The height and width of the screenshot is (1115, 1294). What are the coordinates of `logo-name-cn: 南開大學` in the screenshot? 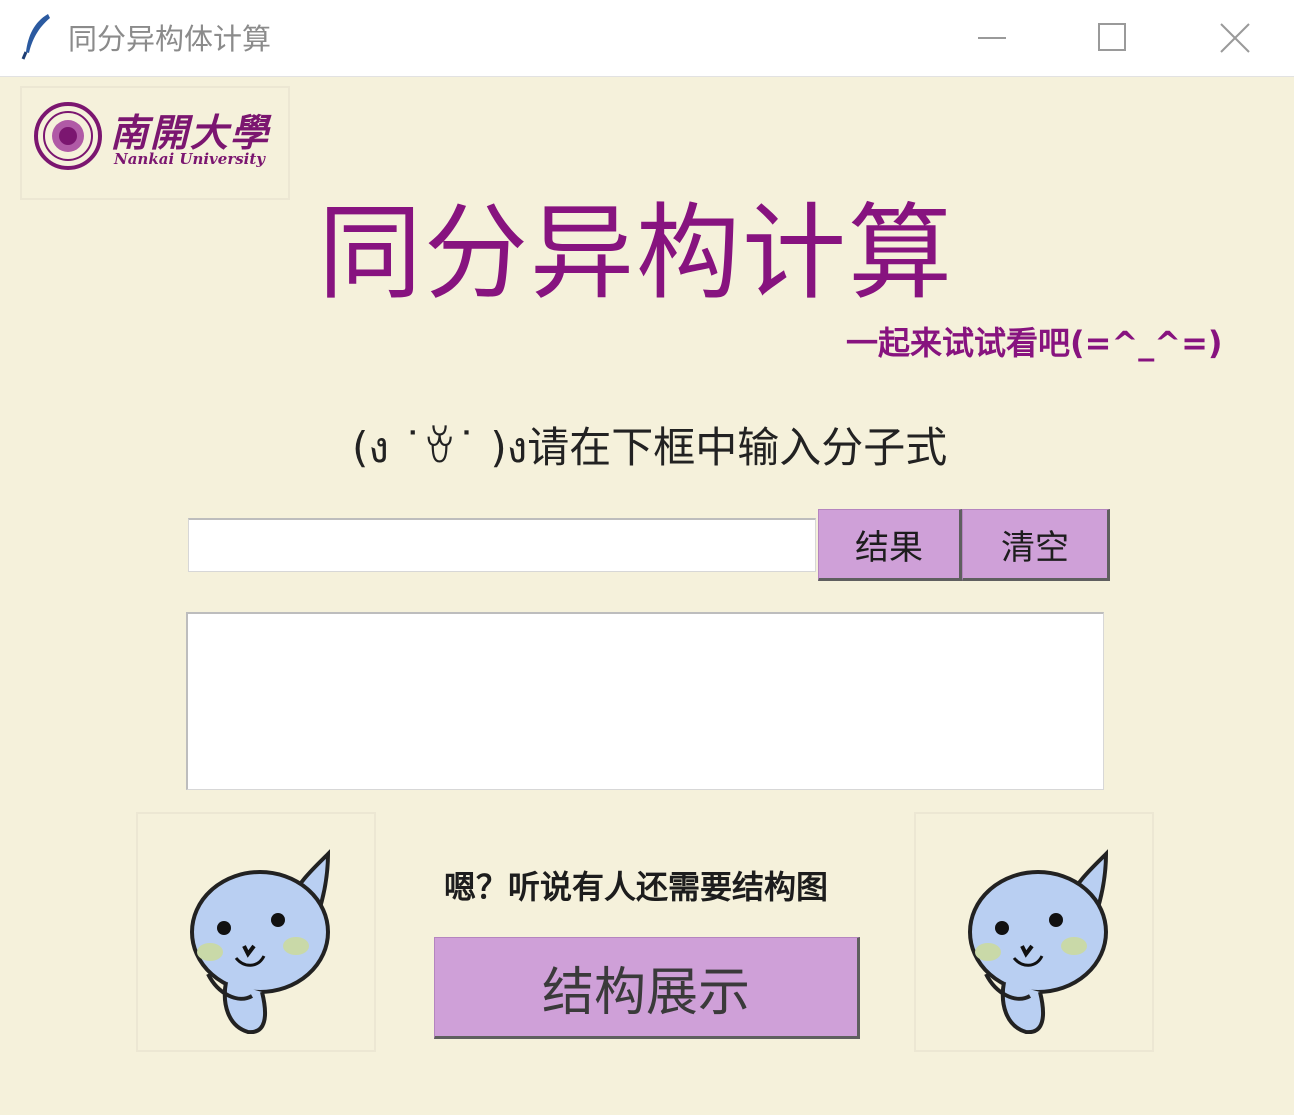 It's located at (190, 132).